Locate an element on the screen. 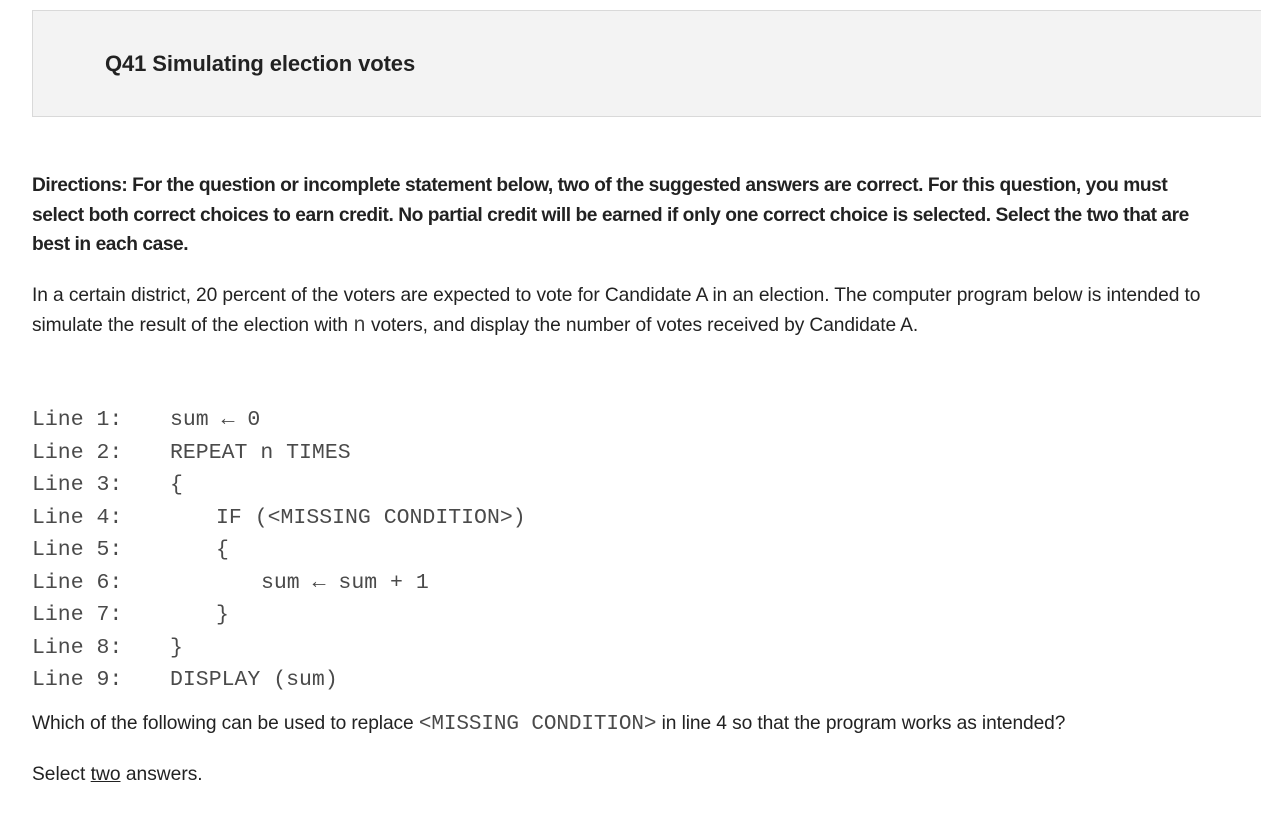  code-line-label: Line 7: is located at coordinates (77, 615).